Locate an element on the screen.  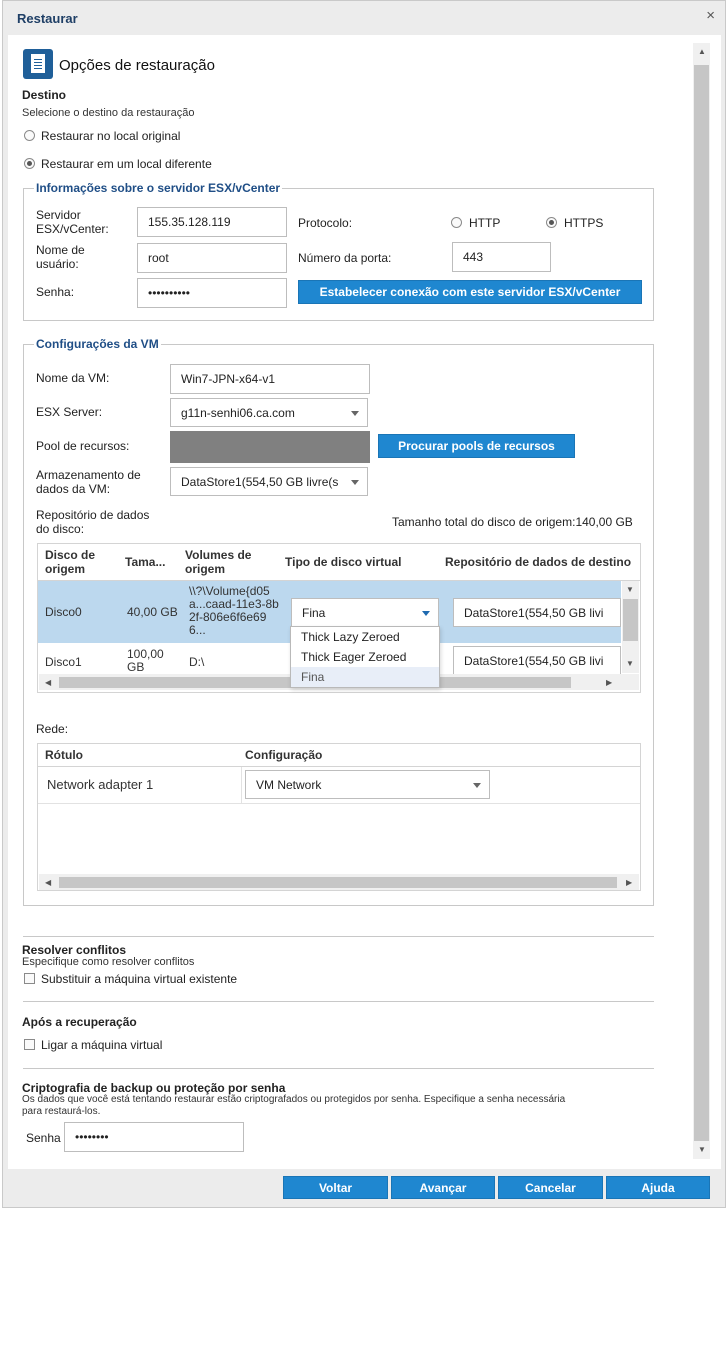
destination-label: Destino is located at coordinates (44, 95).